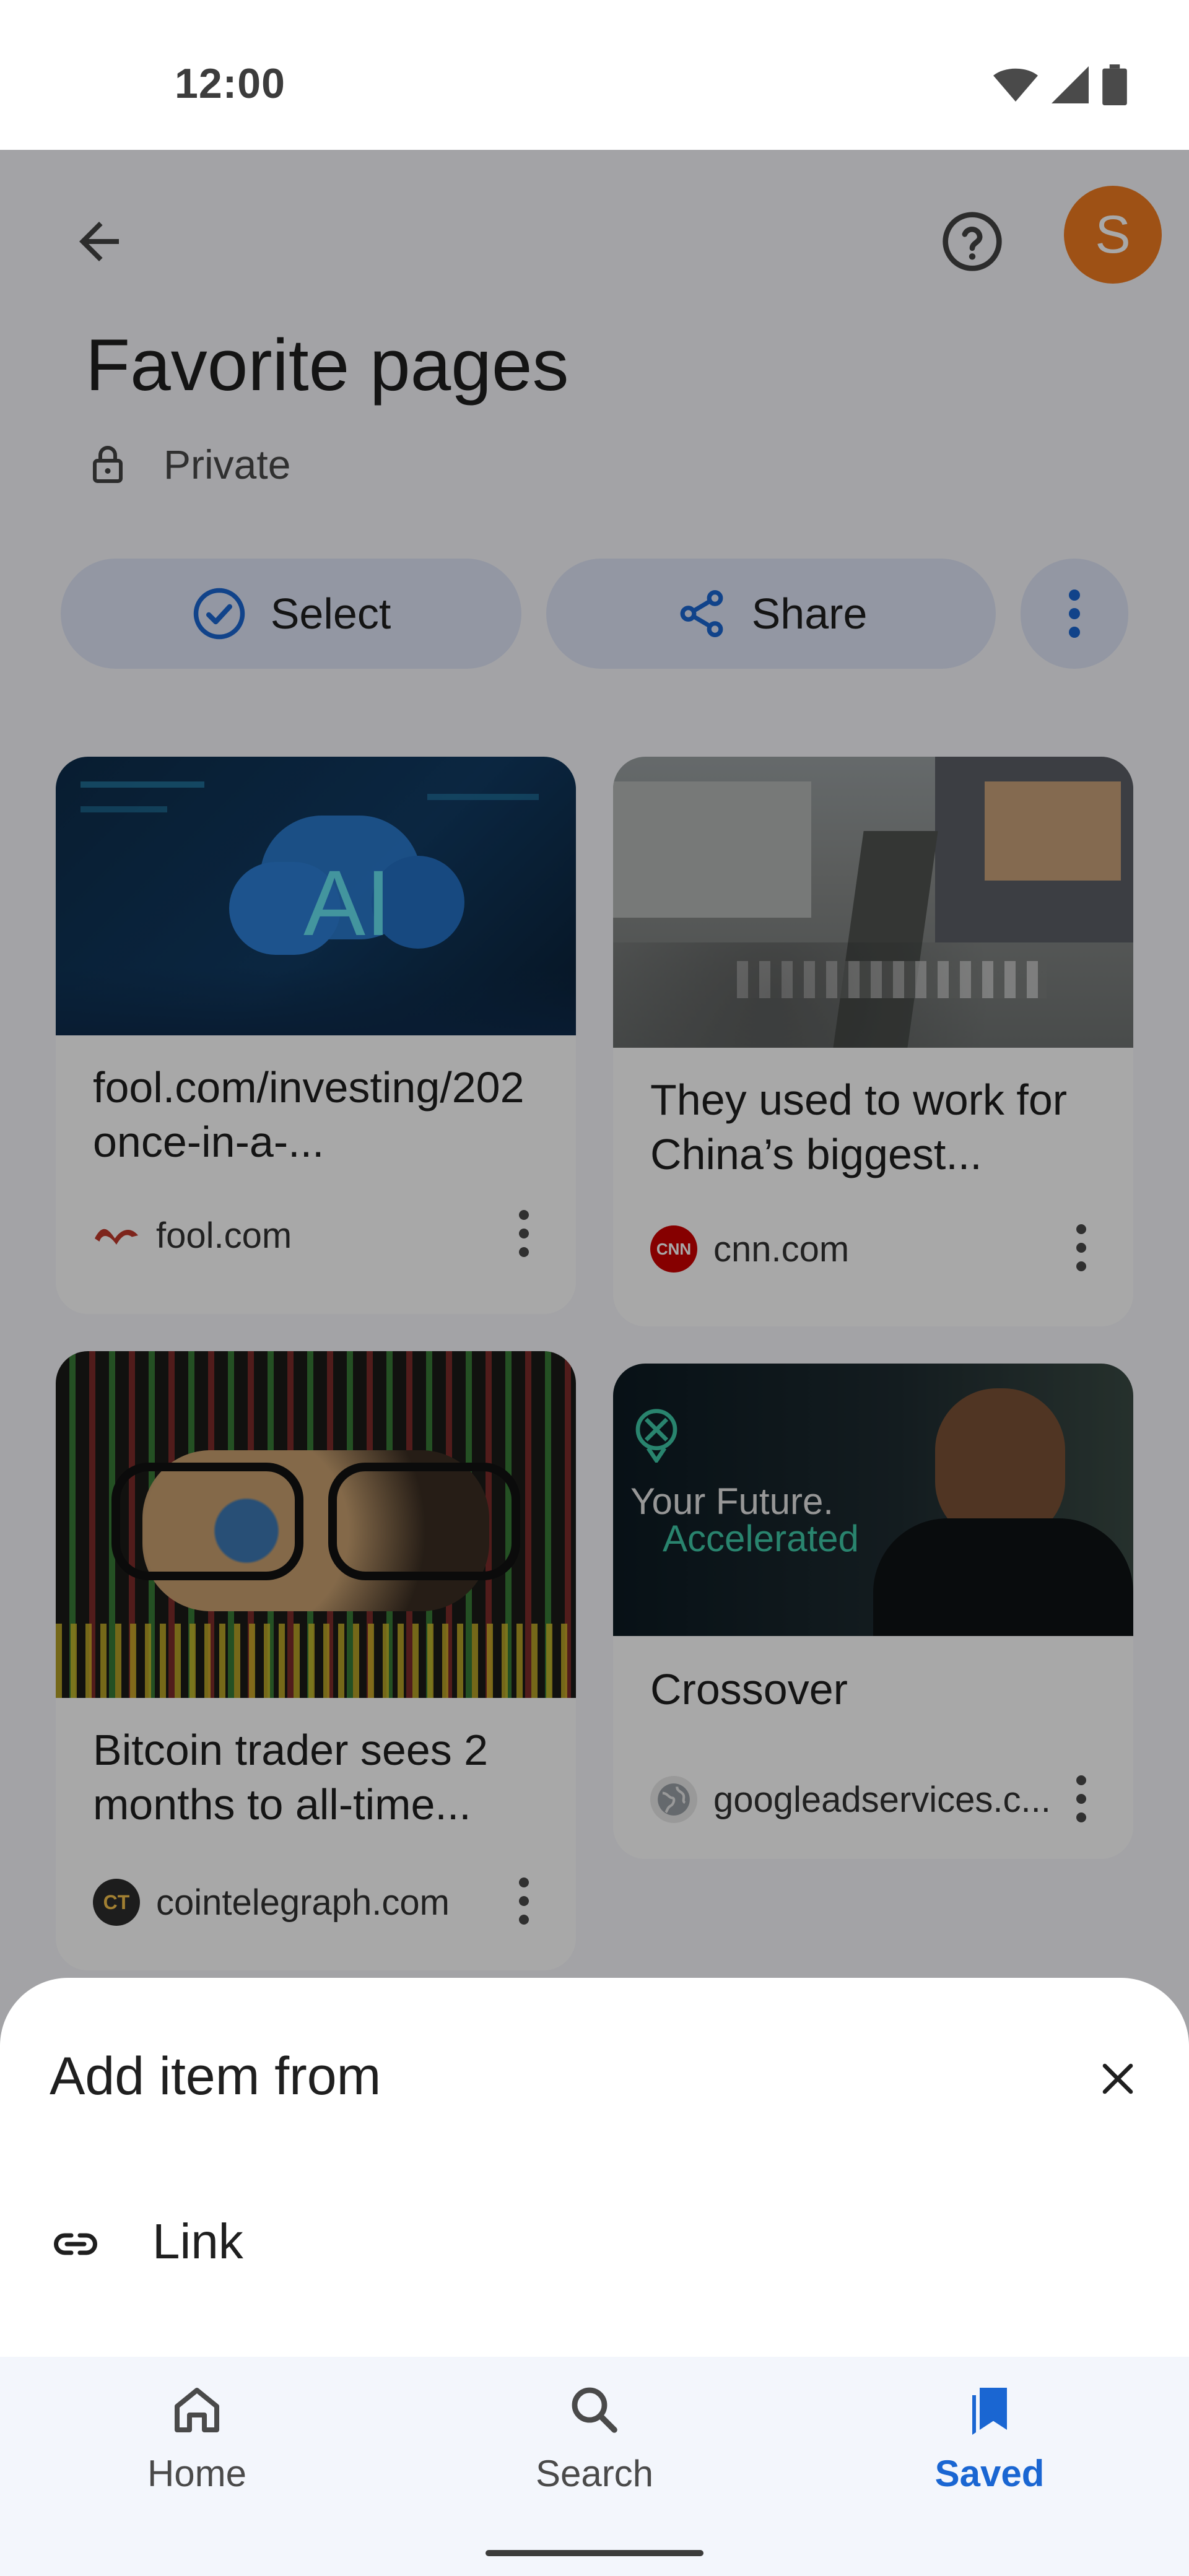 The height and width of the screenshot is (2576, 1189). What do you see at coordinates (594, 2410) in the screenshot?
I see `search-icon` at bounding box center [594, 2410].